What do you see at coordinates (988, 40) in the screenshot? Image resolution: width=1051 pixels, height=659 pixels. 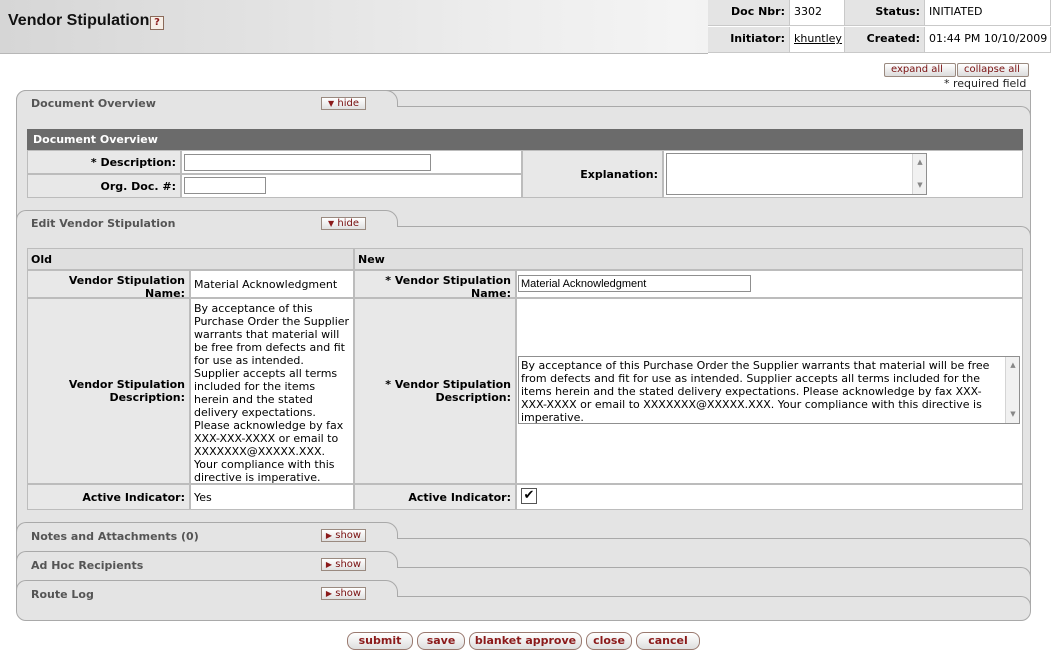 I see `created-value: 01:44 PM 10/10/2009` at bounding box center [988, 40].